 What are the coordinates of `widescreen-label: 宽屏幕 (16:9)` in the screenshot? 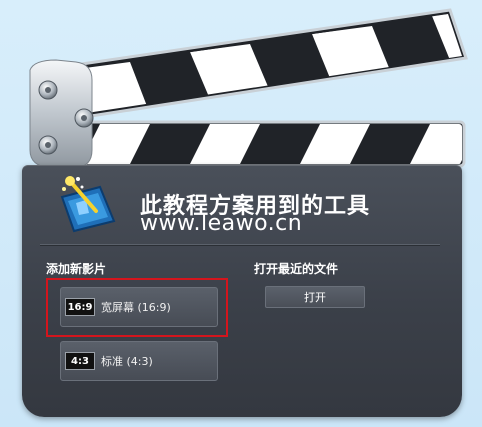 It's located at (136, 307).